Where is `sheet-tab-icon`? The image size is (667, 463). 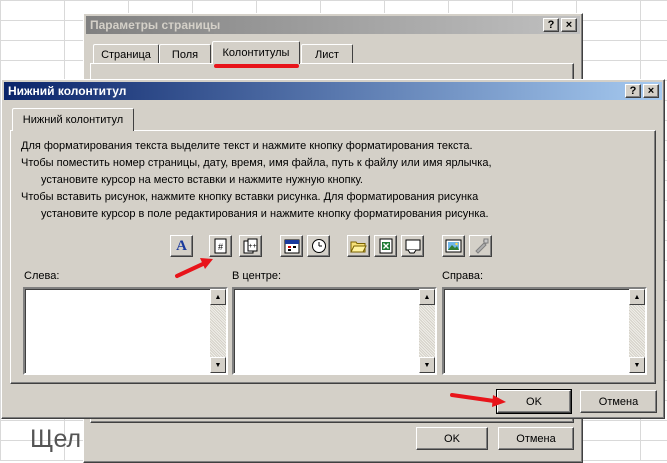
sheet-tab-icon is located at coordinates (412, 246).